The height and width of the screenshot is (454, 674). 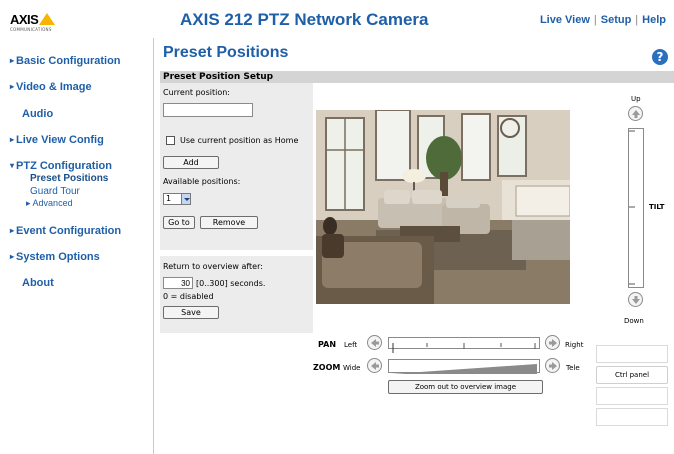 What do you see at coordinates (327, 344) in the screenshot?
I see `pan-label: PAN` at bounding box center [327, 344].